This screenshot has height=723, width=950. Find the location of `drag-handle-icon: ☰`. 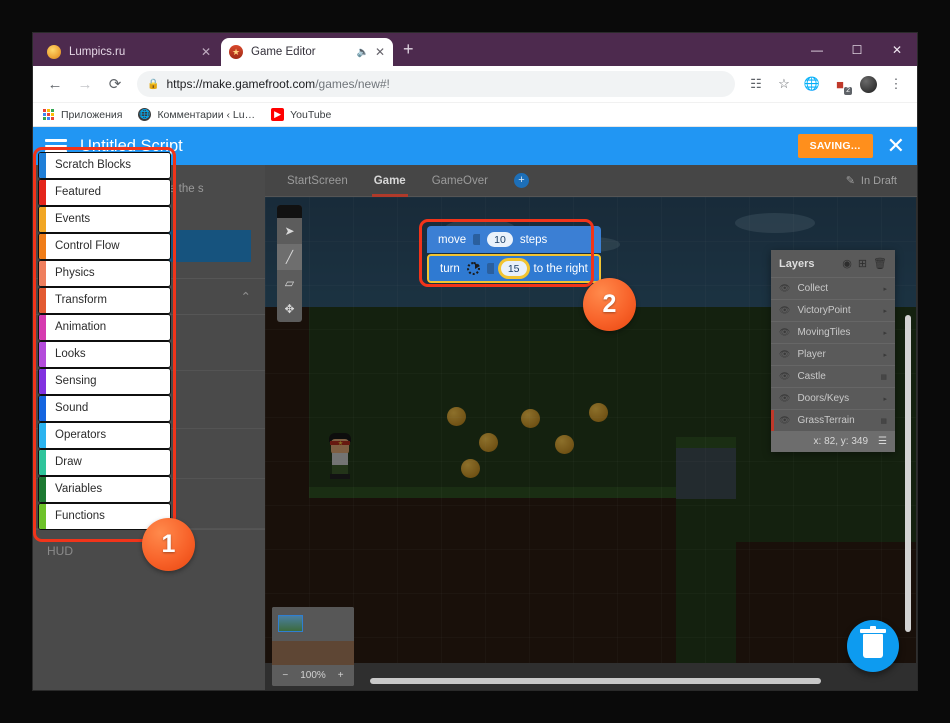

drag-handle-icon: ☰ is located at coordinates (882, 441).